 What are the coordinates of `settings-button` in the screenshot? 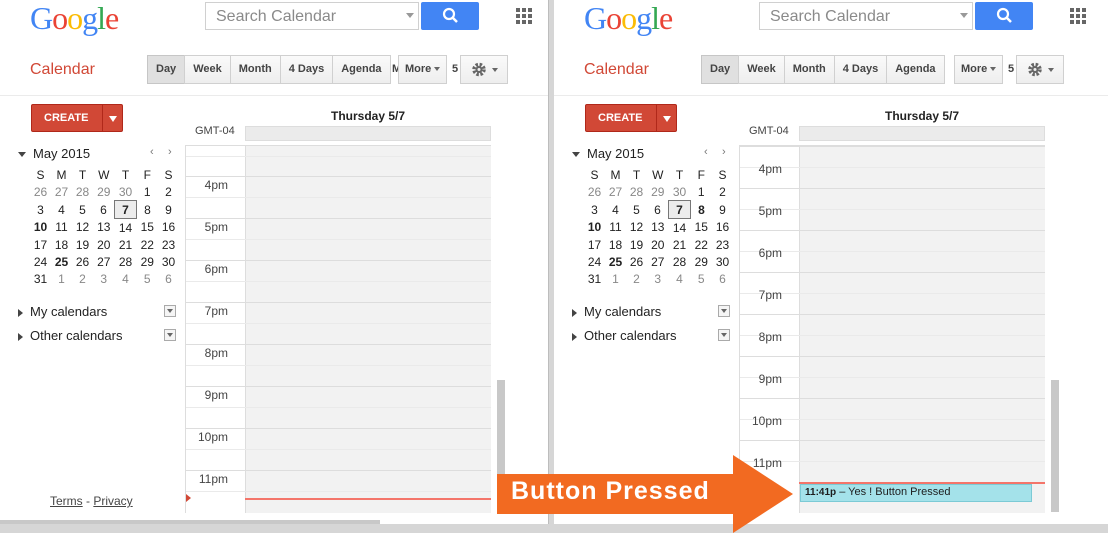 It's located at (484, 69).